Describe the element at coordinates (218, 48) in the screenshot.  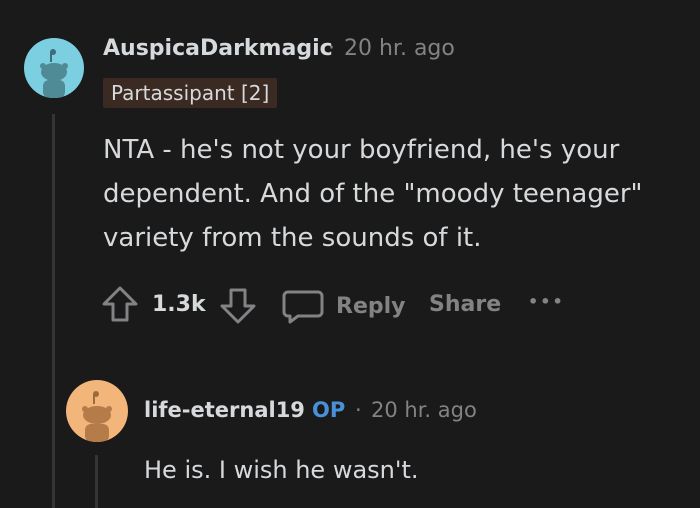
I see `comment-author: AuspicaDarkmagic` at that location.